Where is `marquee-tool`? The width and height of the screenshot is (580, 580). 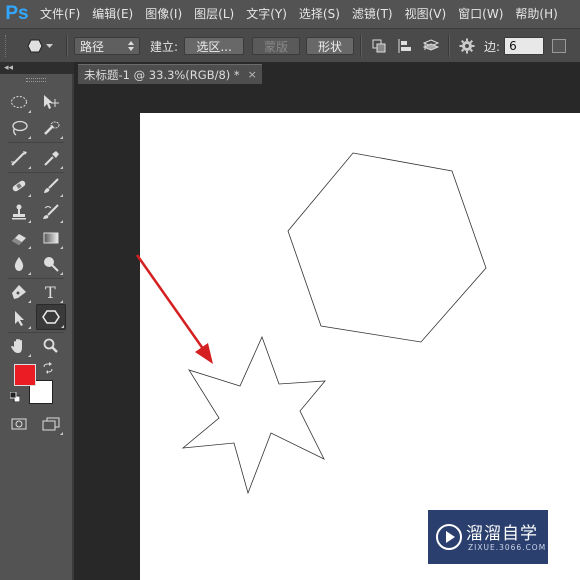
marquee-tool is located at coordinates (19, 102).